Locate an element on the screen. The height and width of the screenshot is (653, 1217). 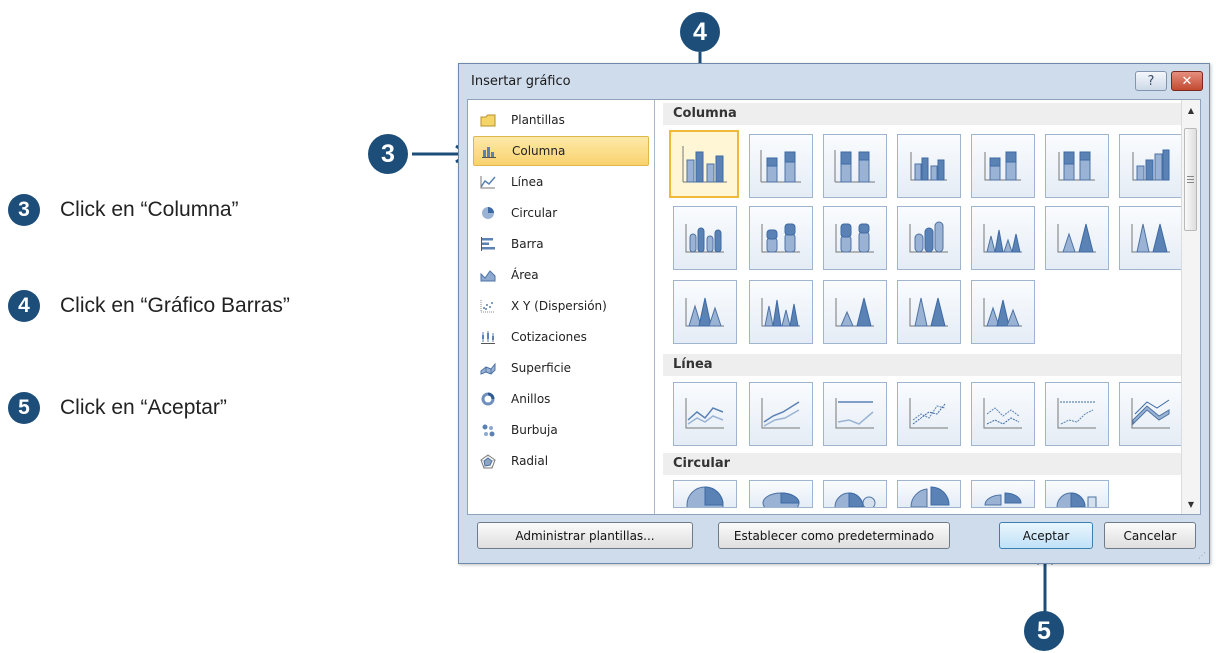
chart-thumb-100-stacked-line is located at coordinates (855, 414).